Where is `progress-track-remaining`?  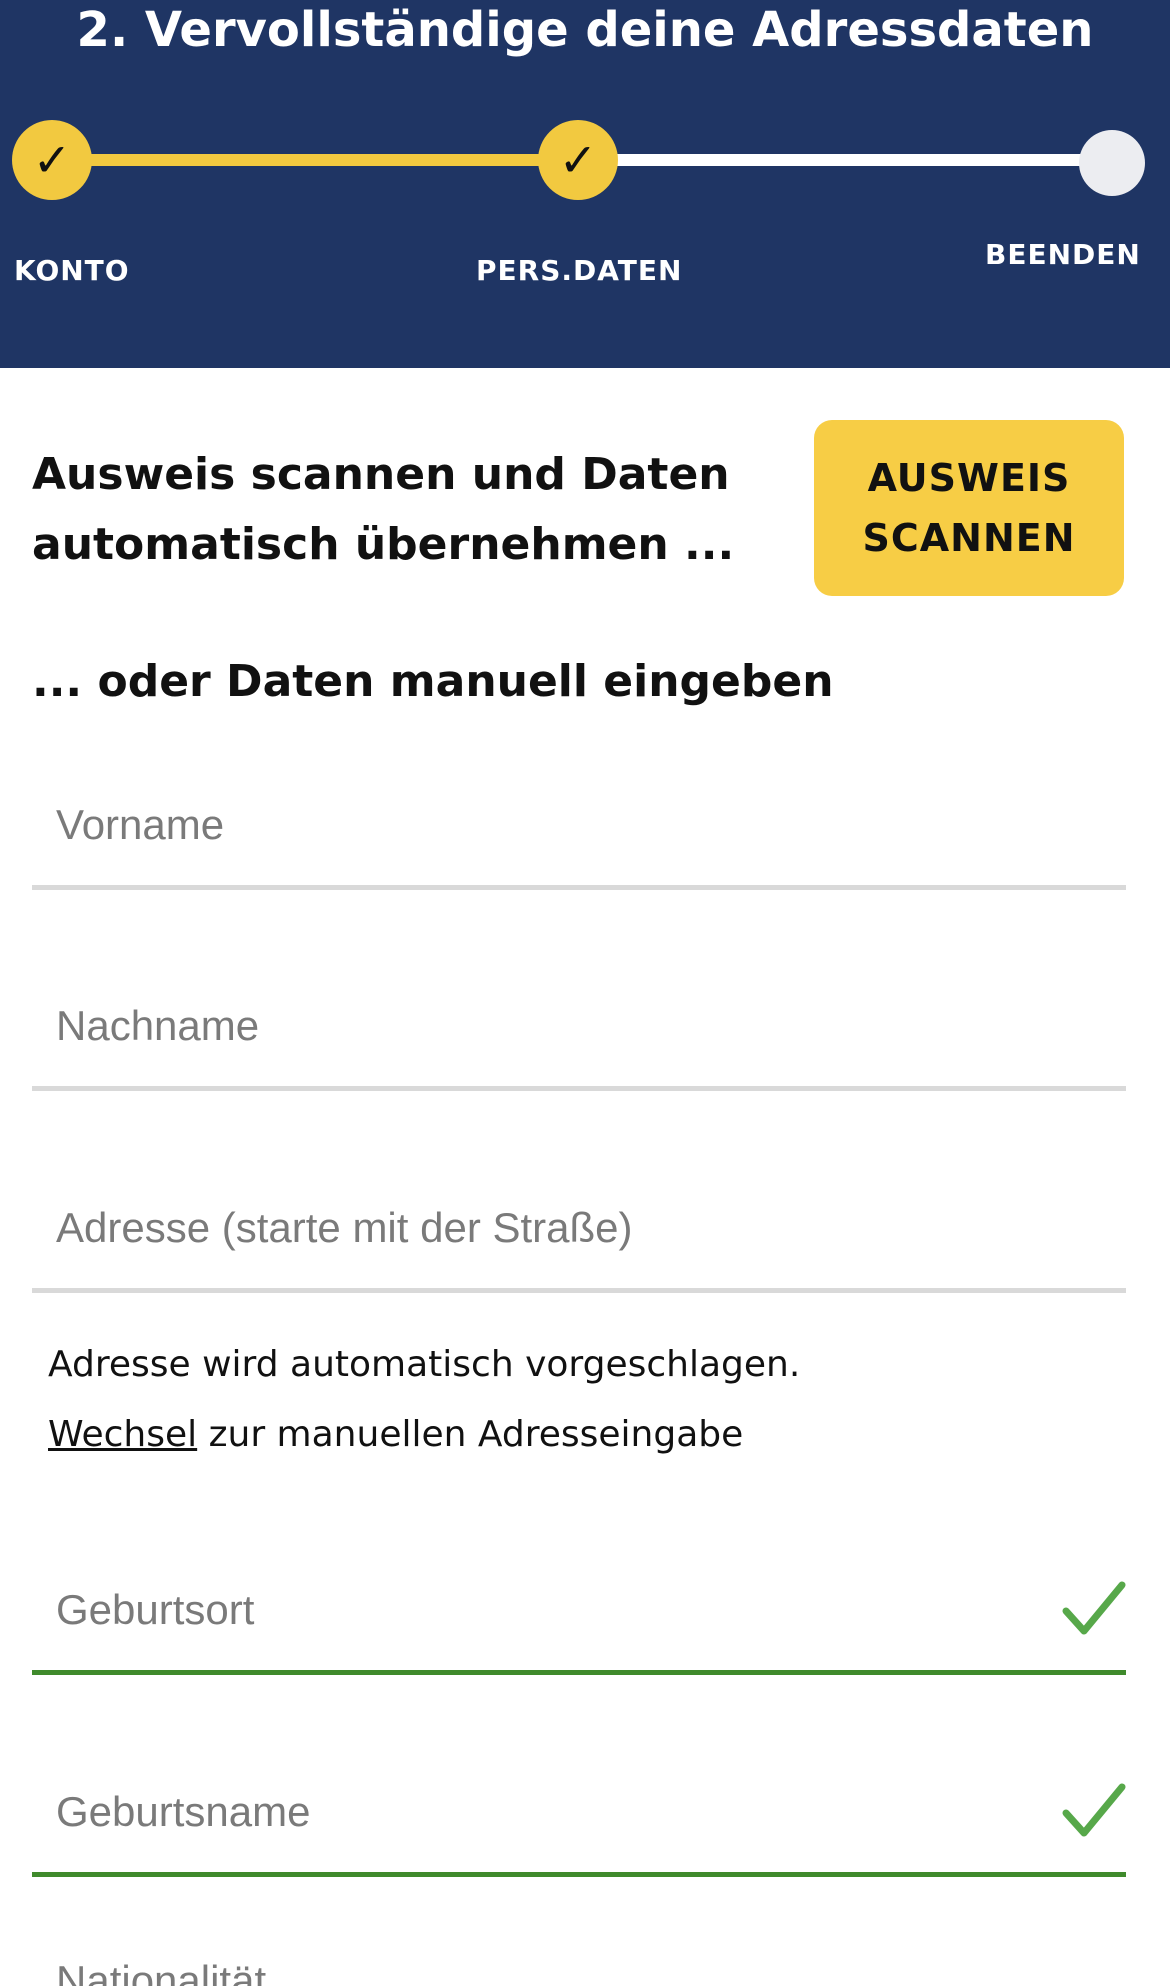
progress-track-remaining is located at coordinates (845, 160).